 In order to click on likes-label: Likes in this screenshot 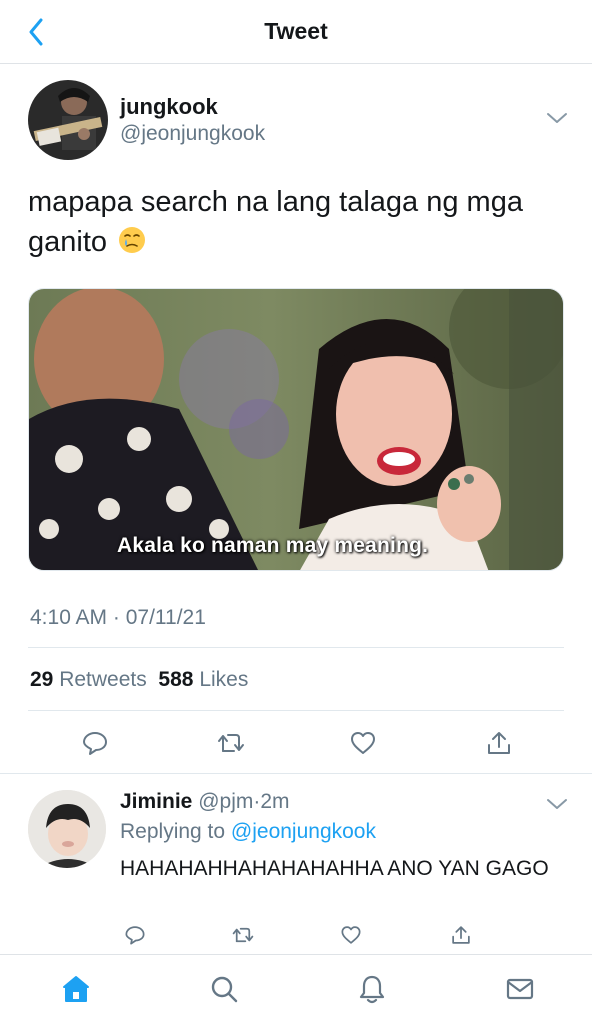, I will do `click(224, 679)`.